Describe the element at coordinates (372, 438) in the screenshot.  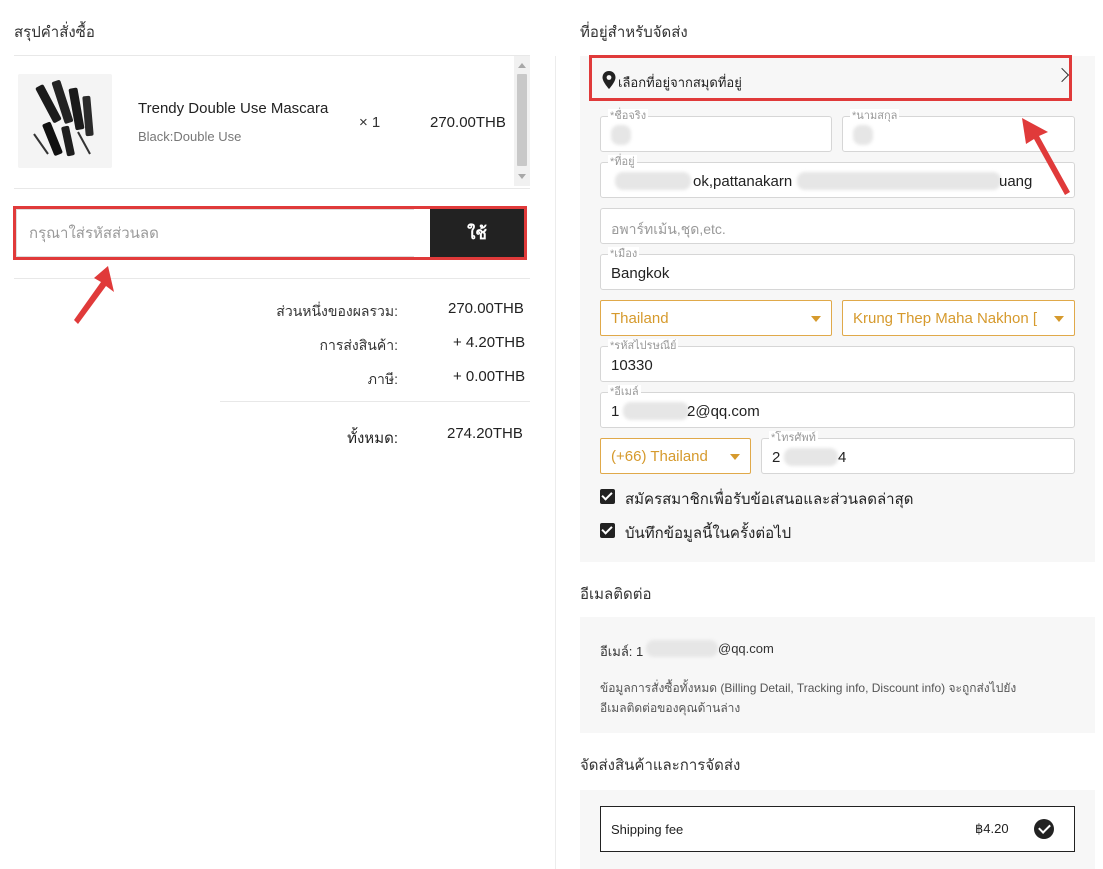
I see `total-label: ทั้งหมด:` at that location.